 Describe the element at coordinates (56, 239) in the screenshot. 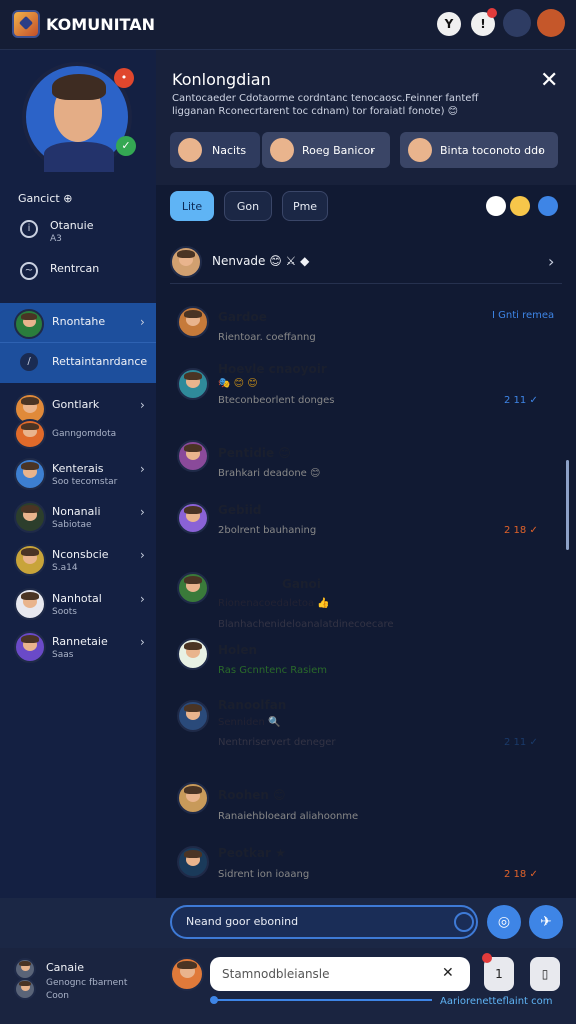

I see `sidebar-item-sub: A3` at that location.